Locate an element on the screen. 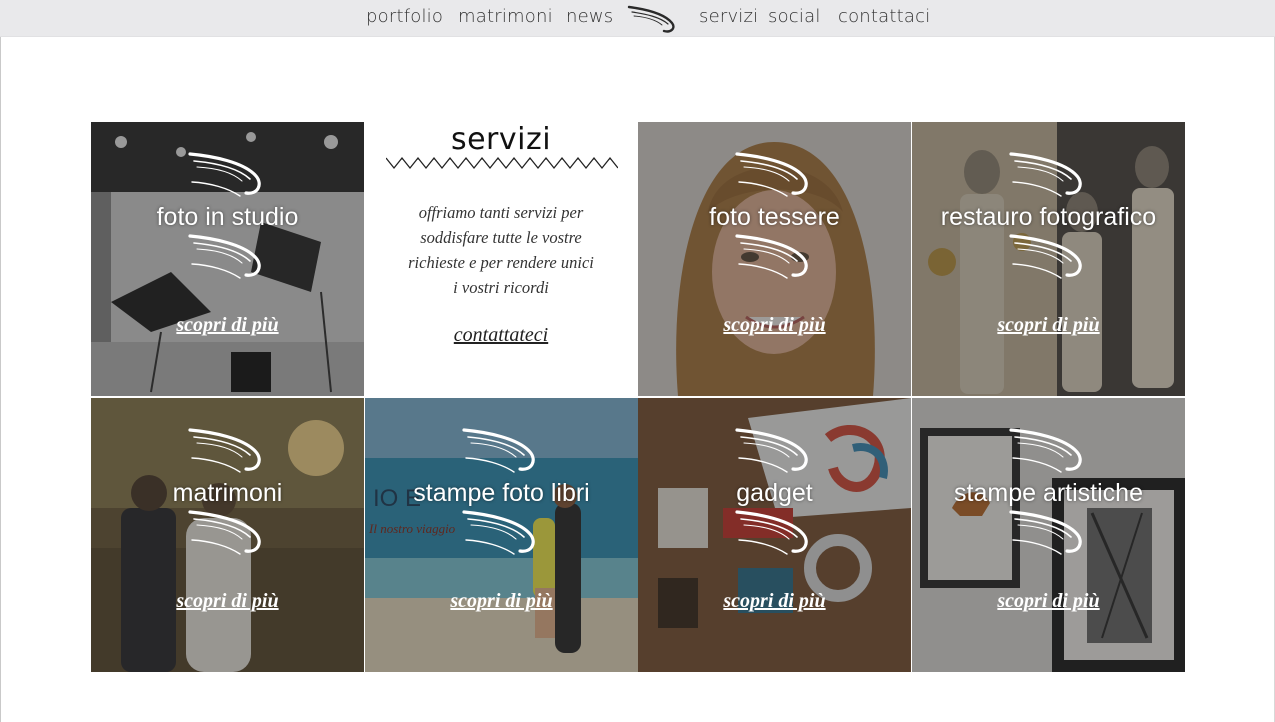 This screenshot has height=722, width=1275. zigzag-divider-icon is located at coordinates (502, 163).